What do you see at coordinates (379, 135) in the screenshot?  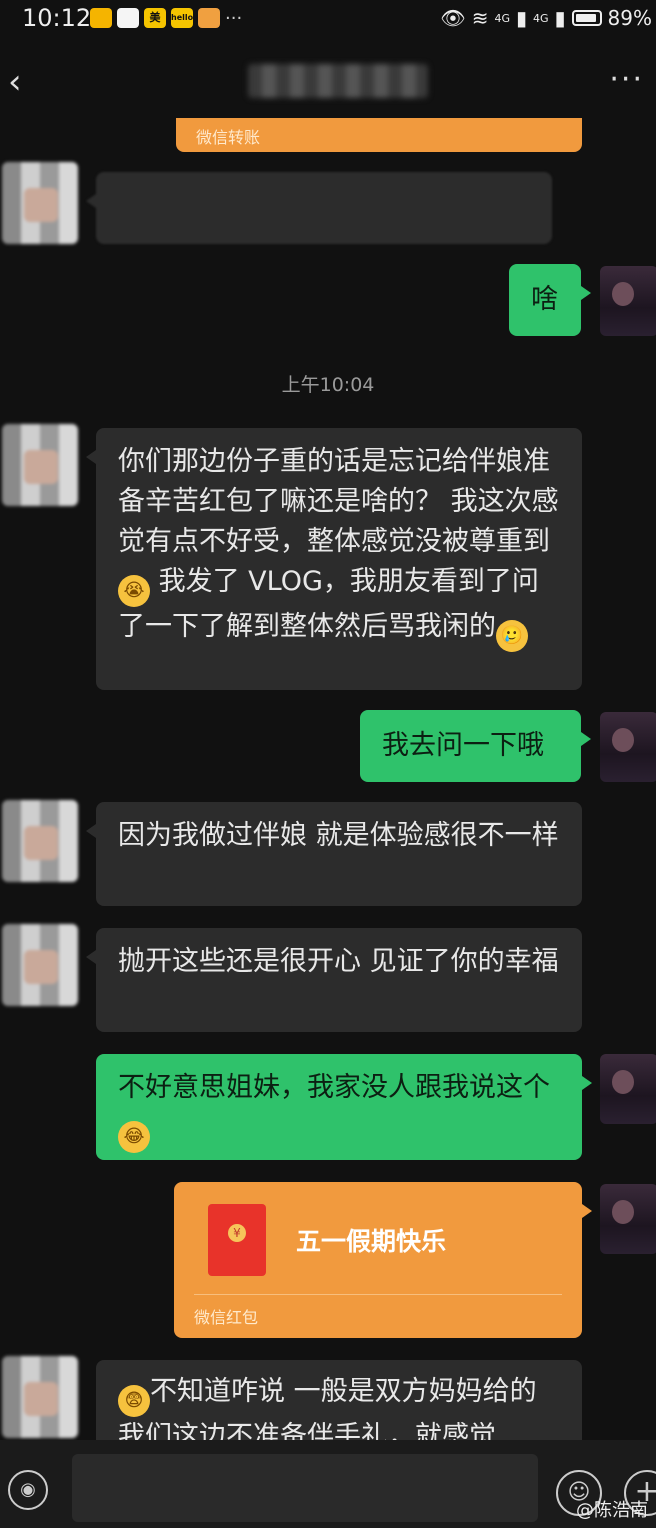 I see `transfer-card: 微信转账` at bounding box center [379, 135].